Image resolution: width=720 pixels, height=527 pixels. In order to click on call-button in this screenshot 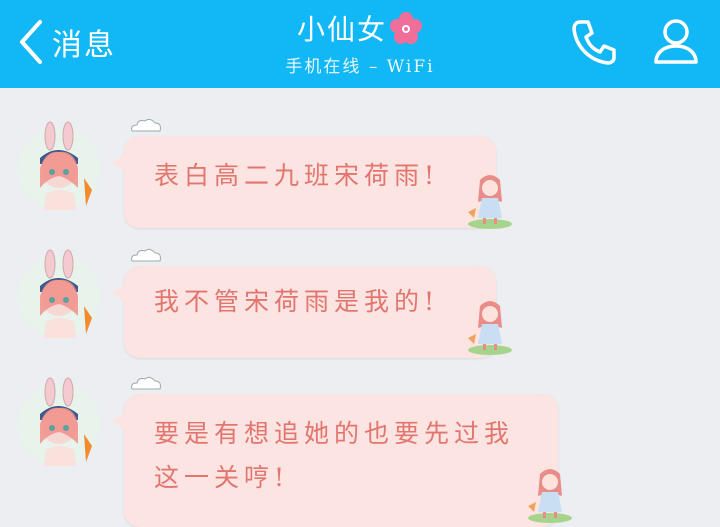, I will do `click(594, 42)`.